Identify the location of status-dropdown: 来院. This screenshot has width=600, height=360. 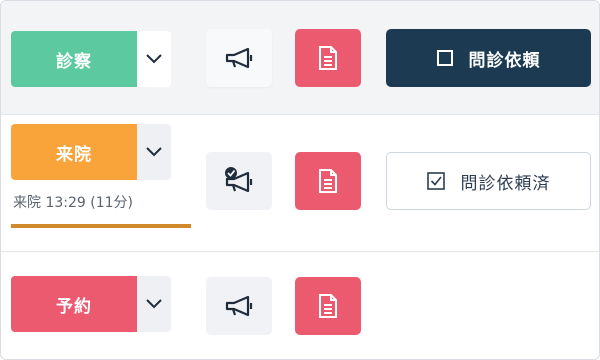
(91, 152).